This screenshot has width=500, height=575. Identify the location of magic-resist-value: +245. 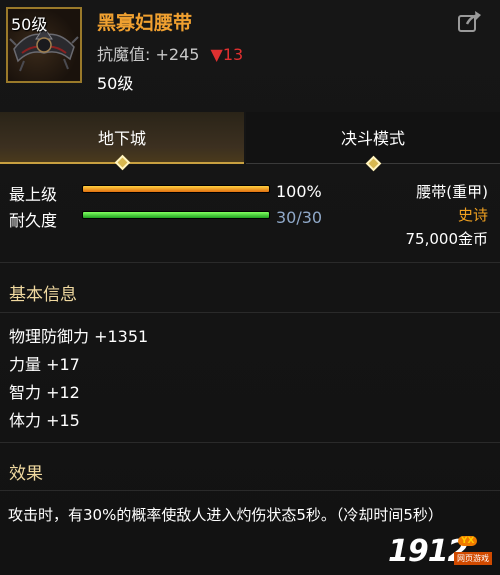
(177, 54).